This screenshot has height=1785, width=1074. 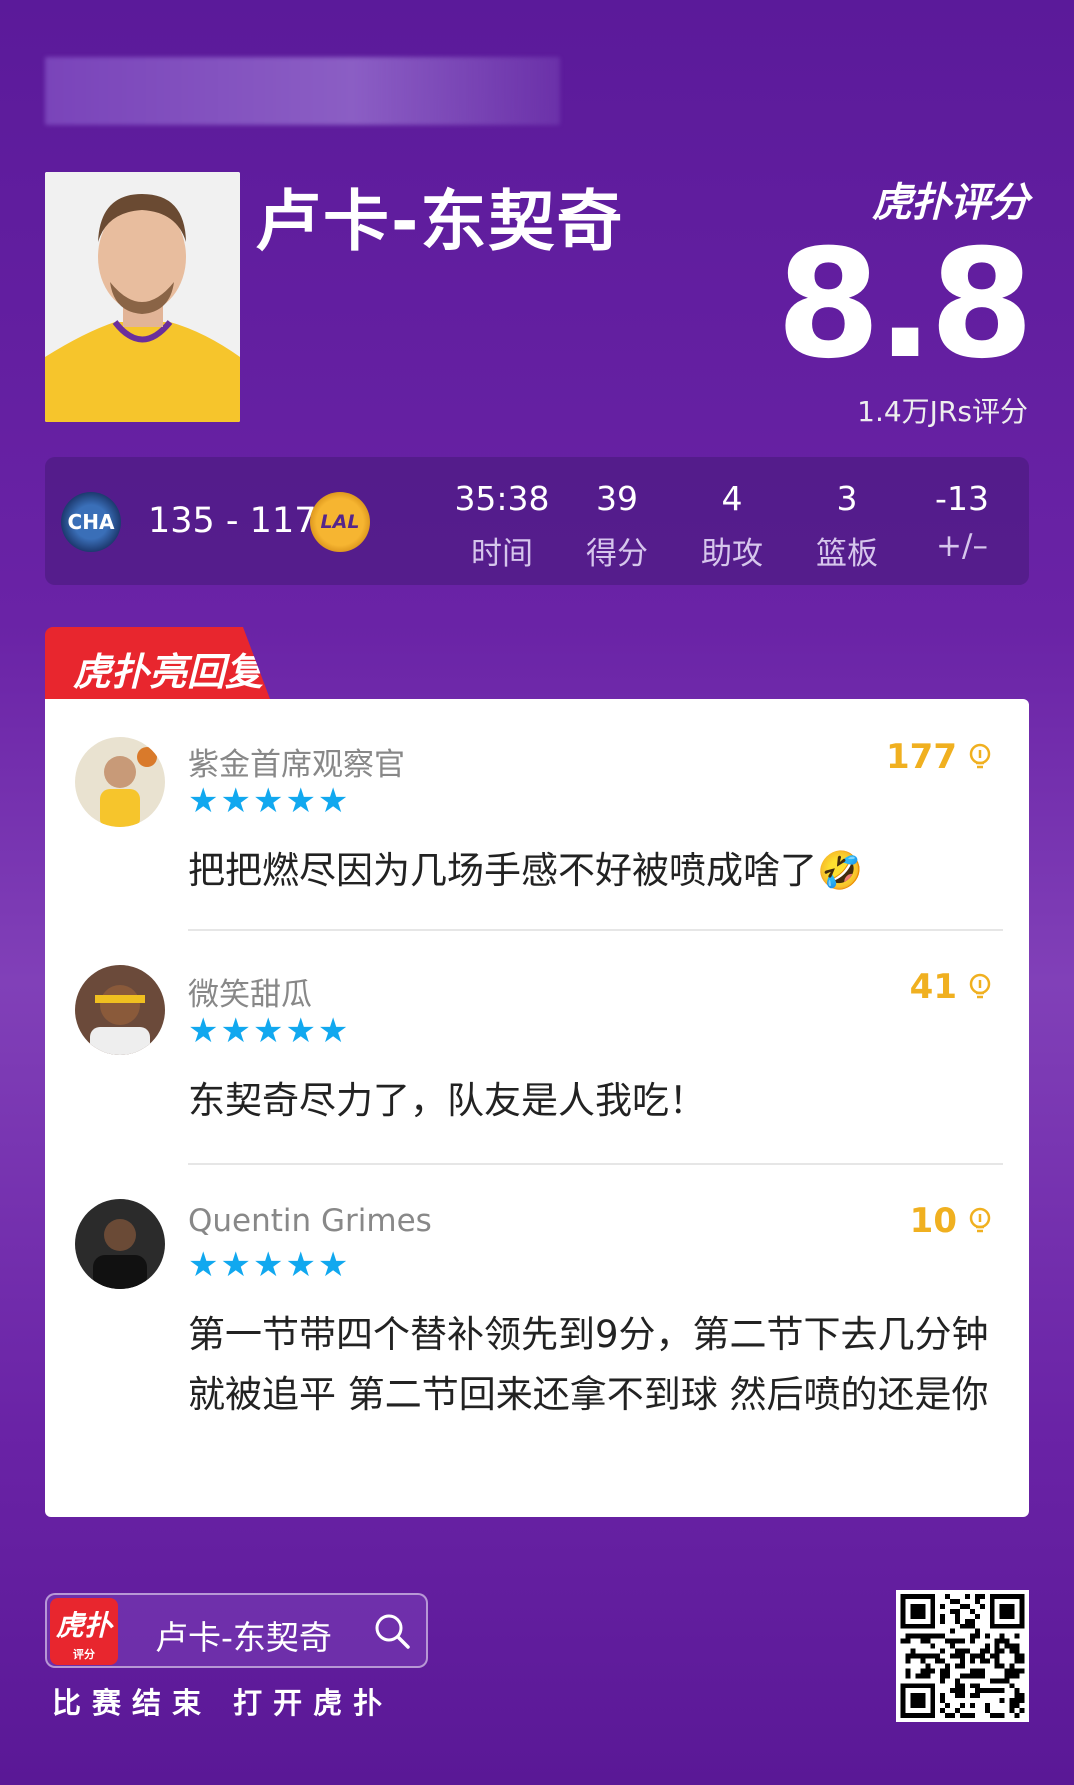 I want to click on stat-rebounds: 3 篮板, so click(x=847, y=525).